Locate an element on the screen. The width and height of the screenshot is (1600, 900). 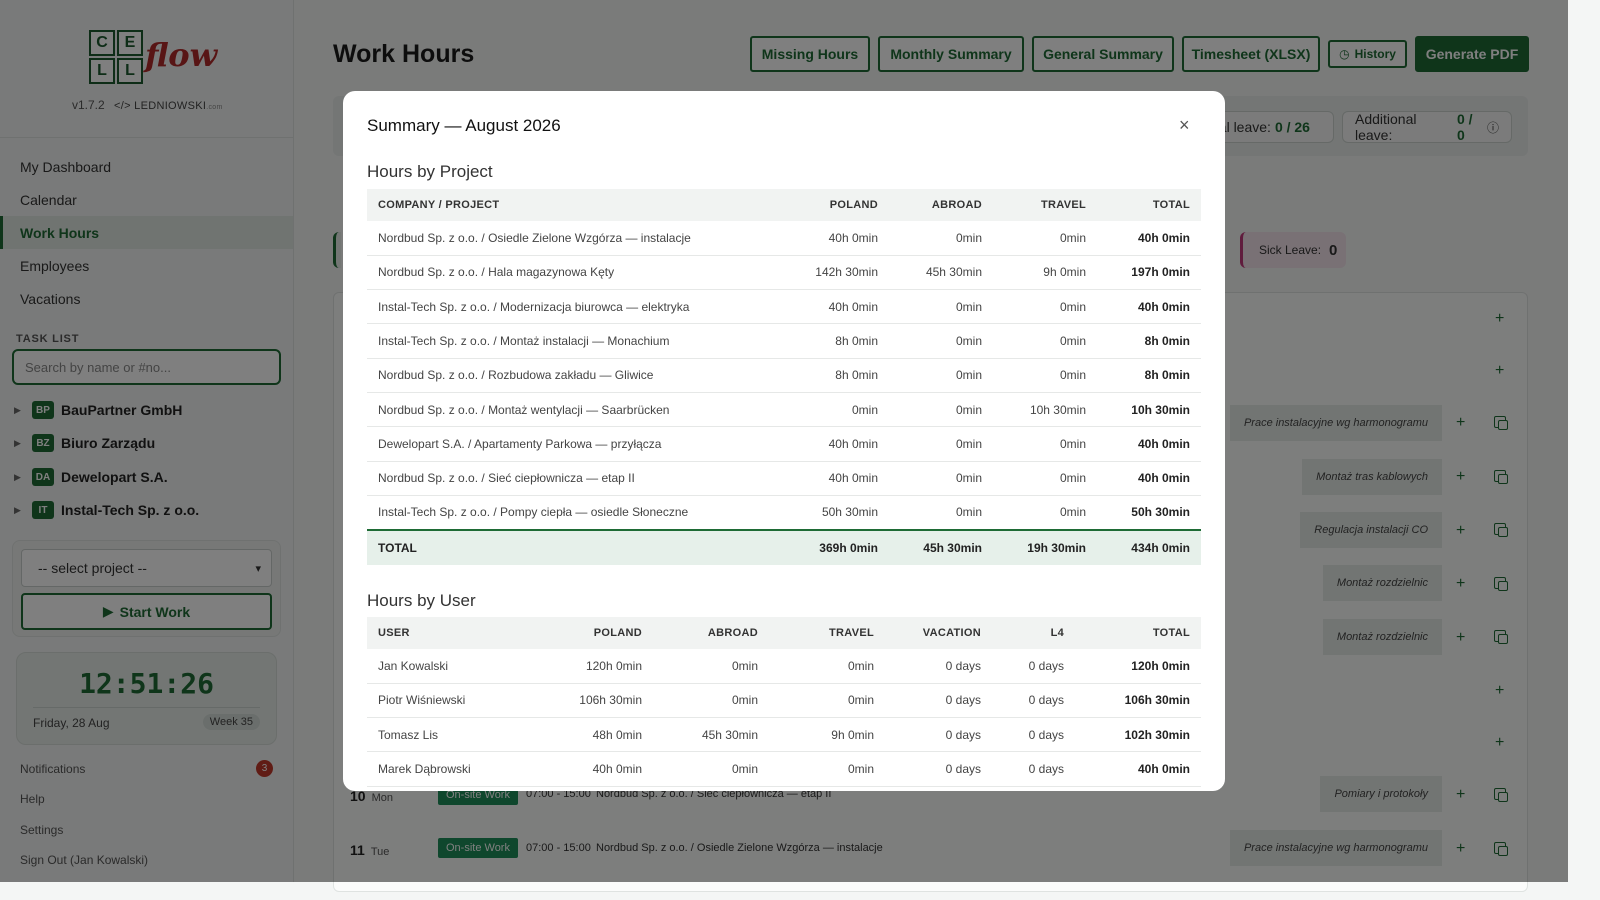
table-cell: 197h 0min is located at coordinates (1149, 273).